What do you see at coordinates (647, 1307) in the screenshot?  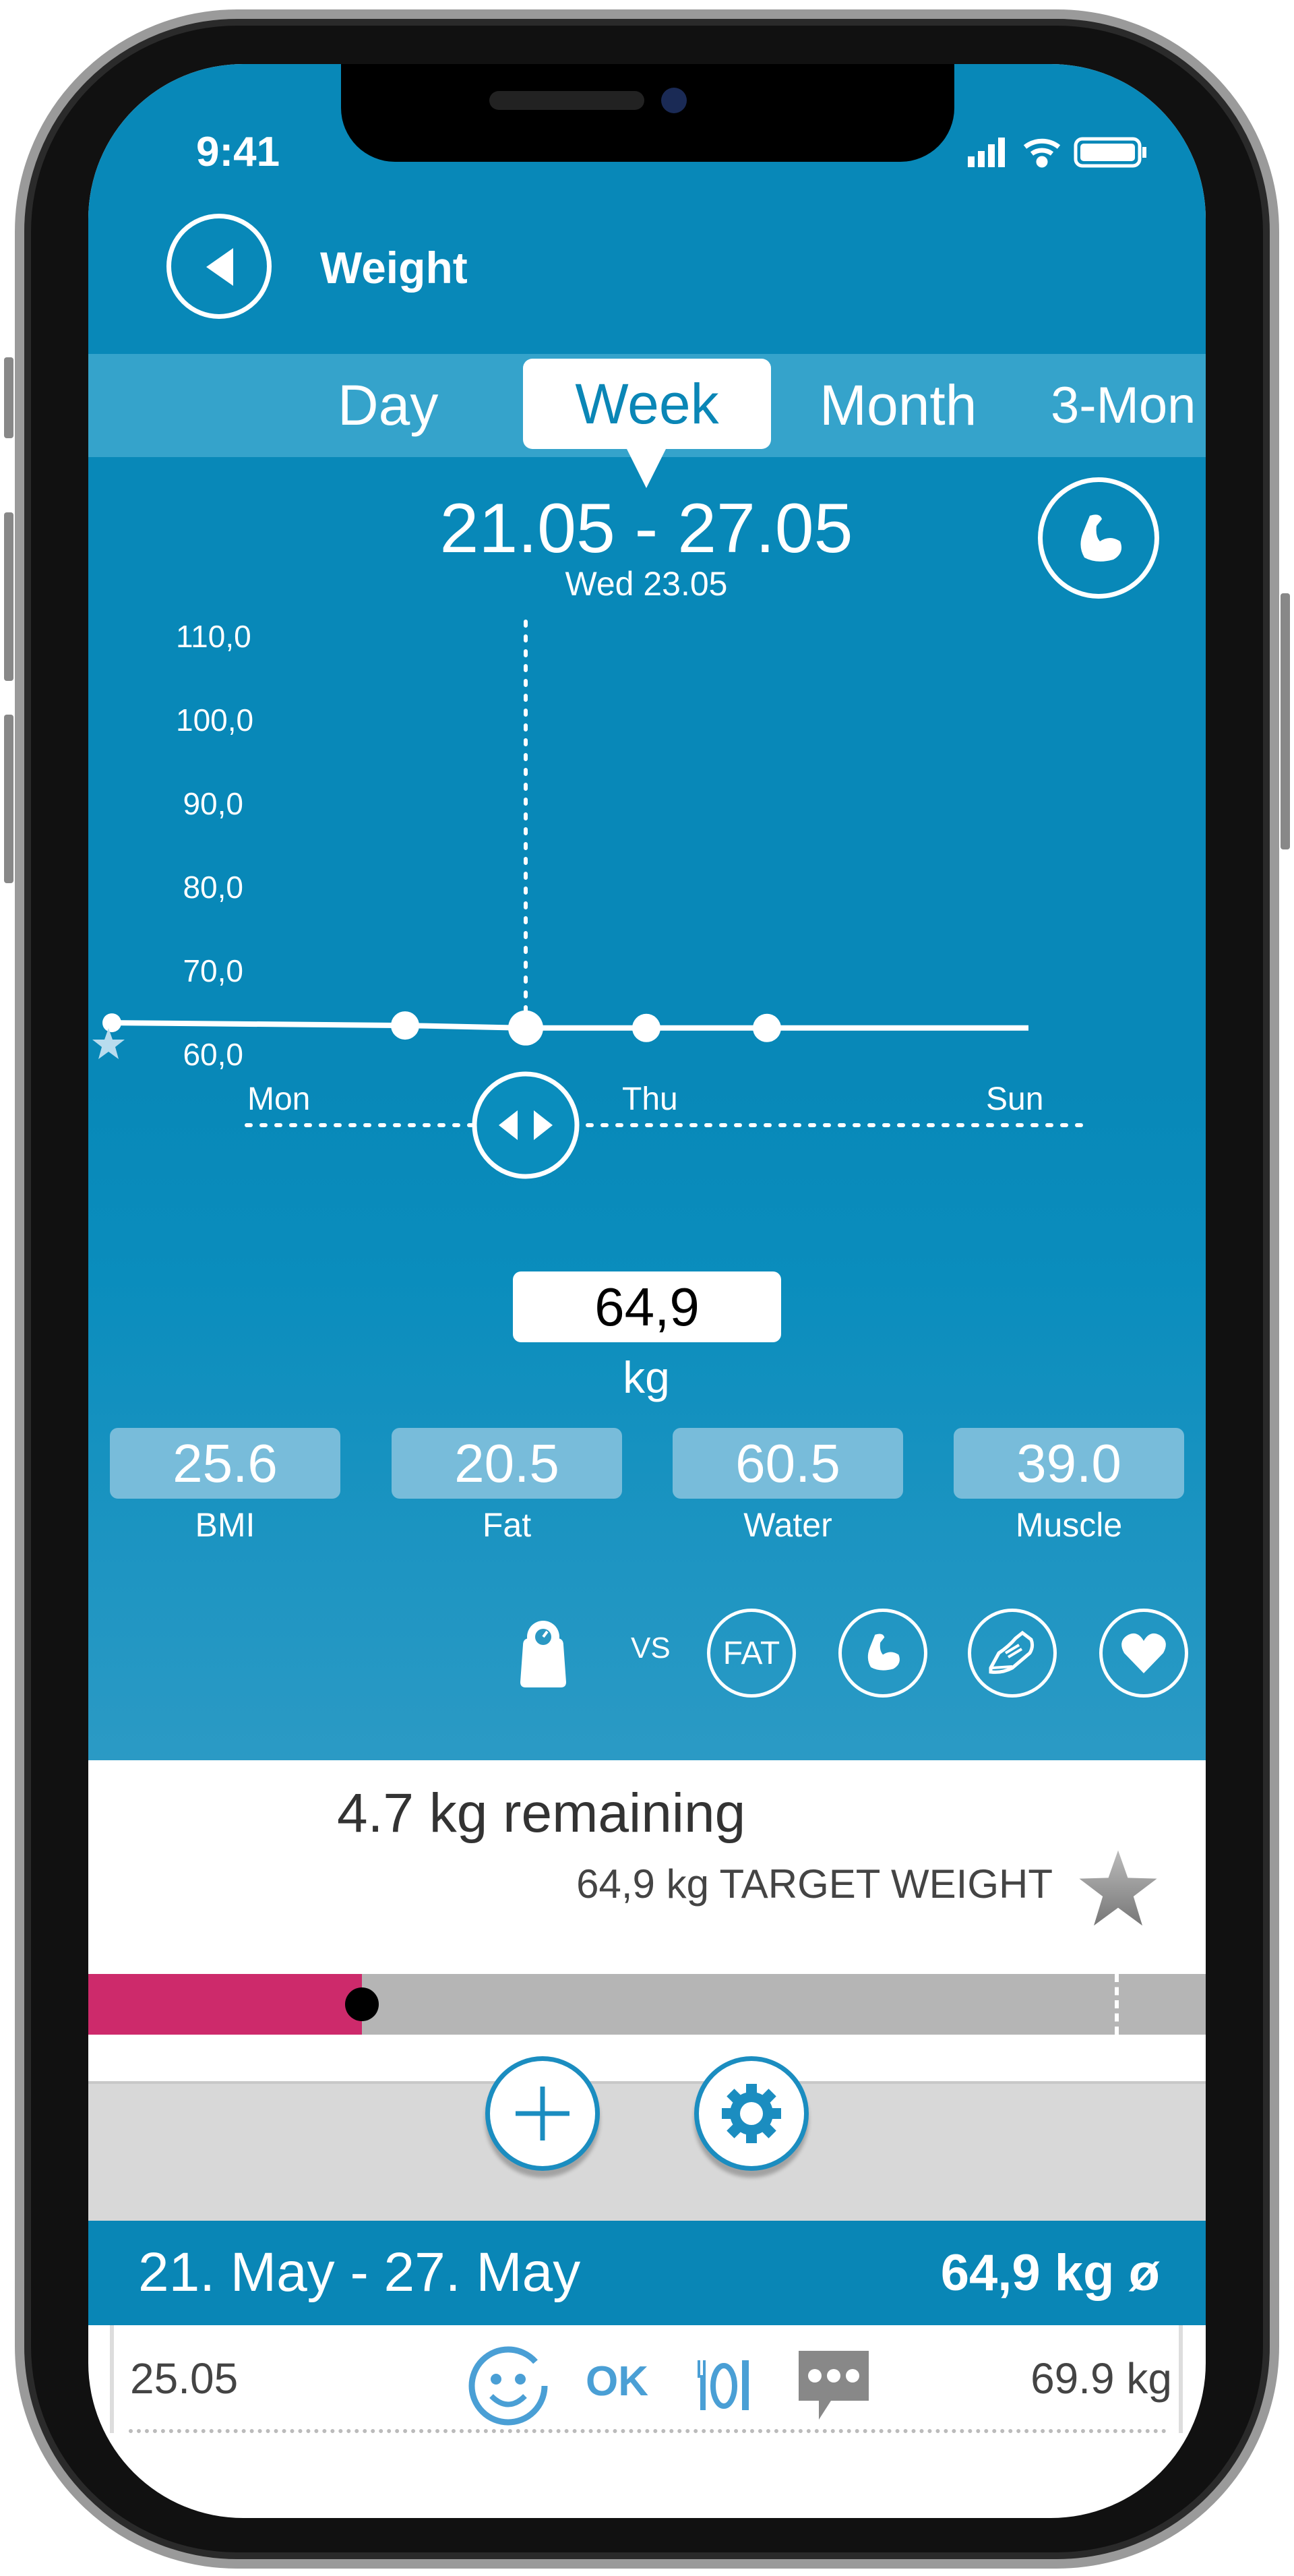 I see `weight-value: 64,9` at bounding box center [647, 1307].